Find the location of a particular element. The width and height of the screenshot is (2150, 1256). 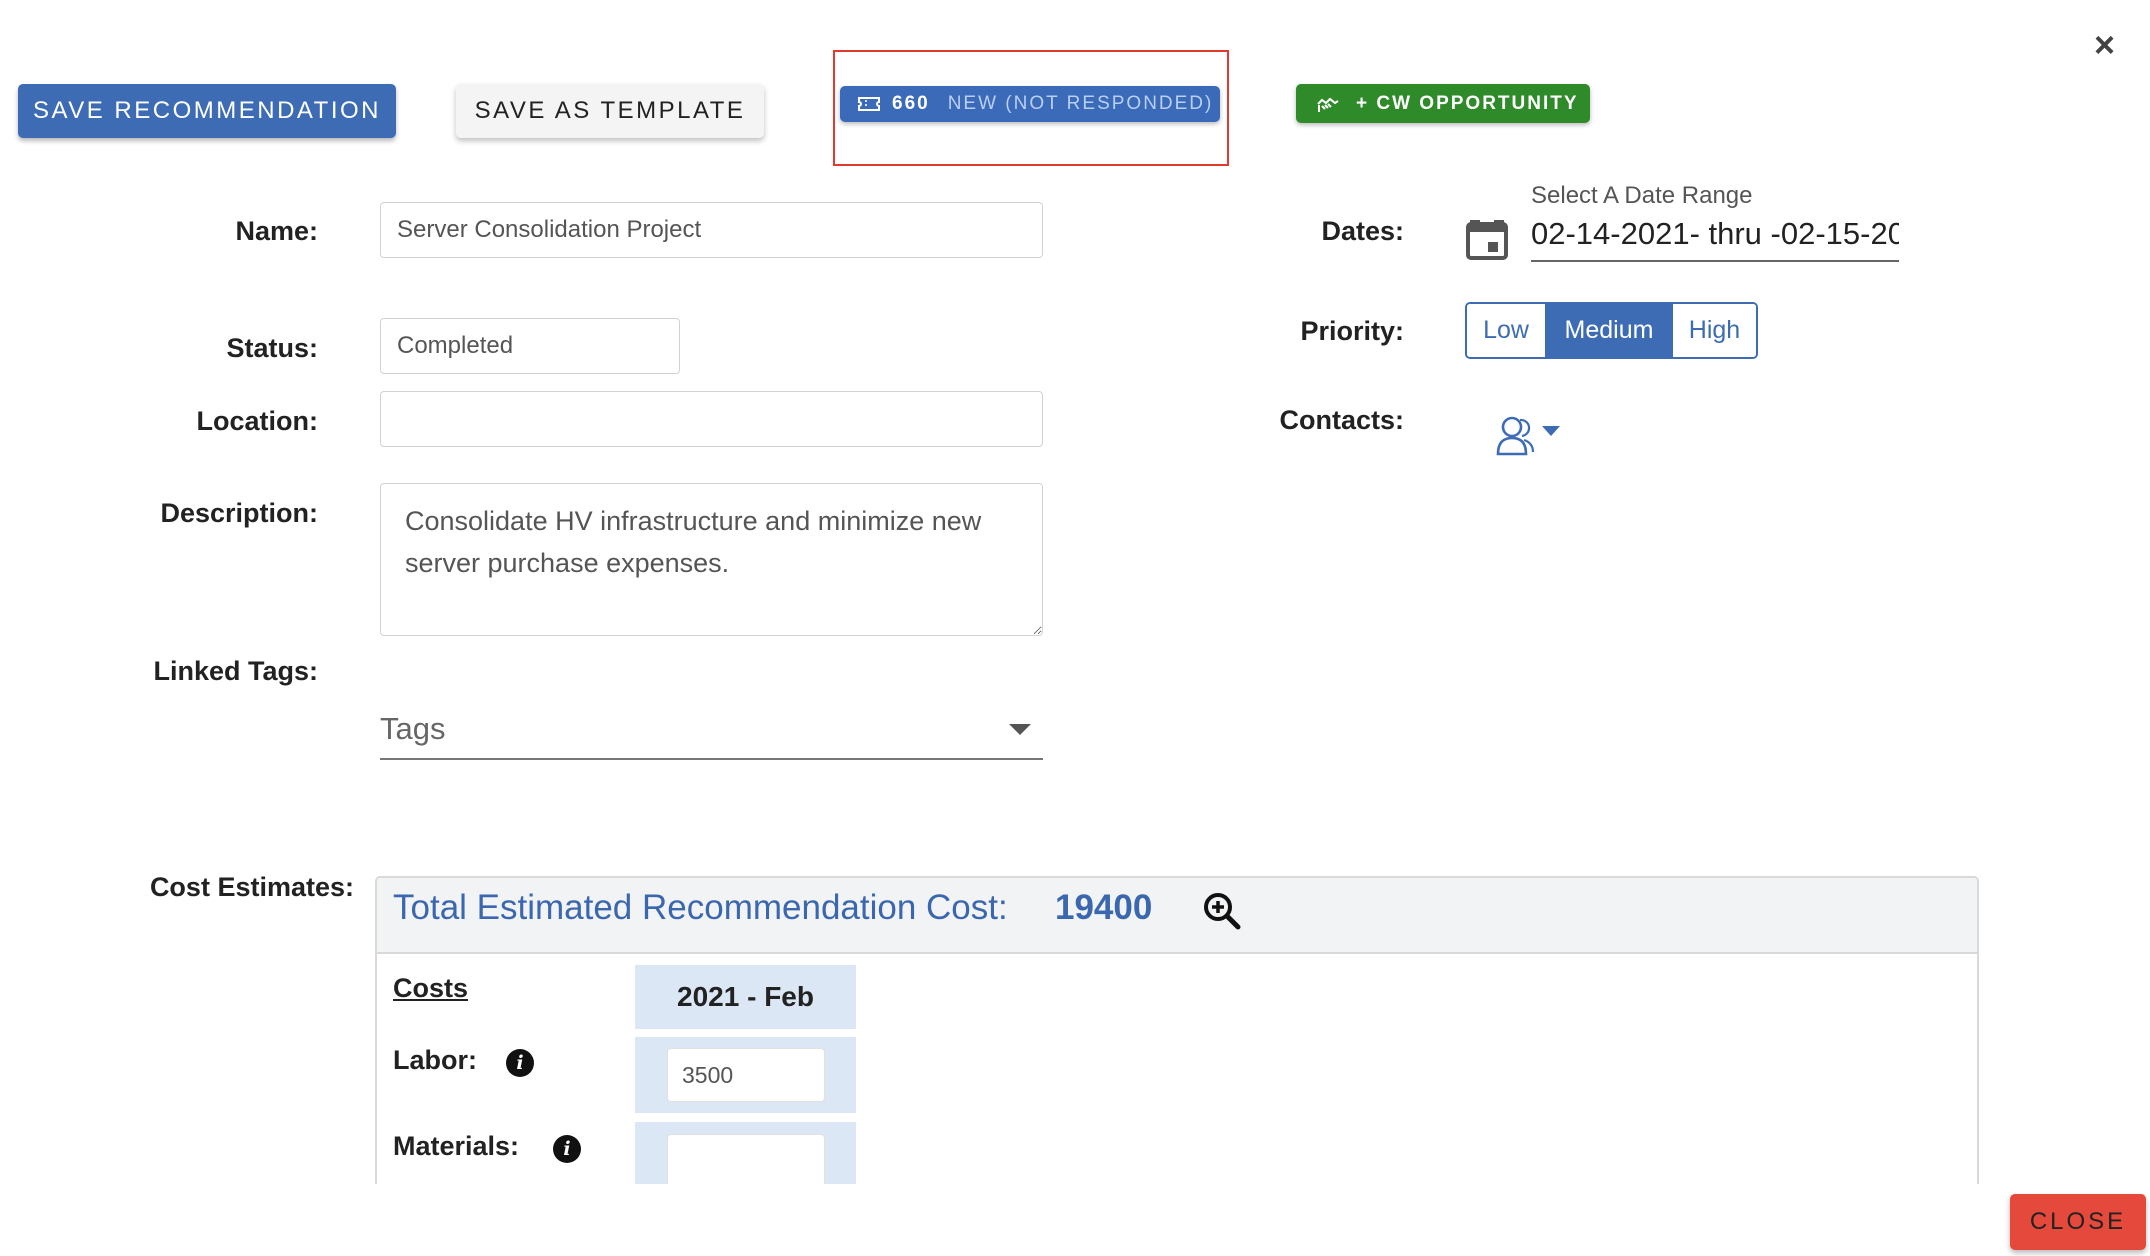

status-input is located at coordinates (530, 346).